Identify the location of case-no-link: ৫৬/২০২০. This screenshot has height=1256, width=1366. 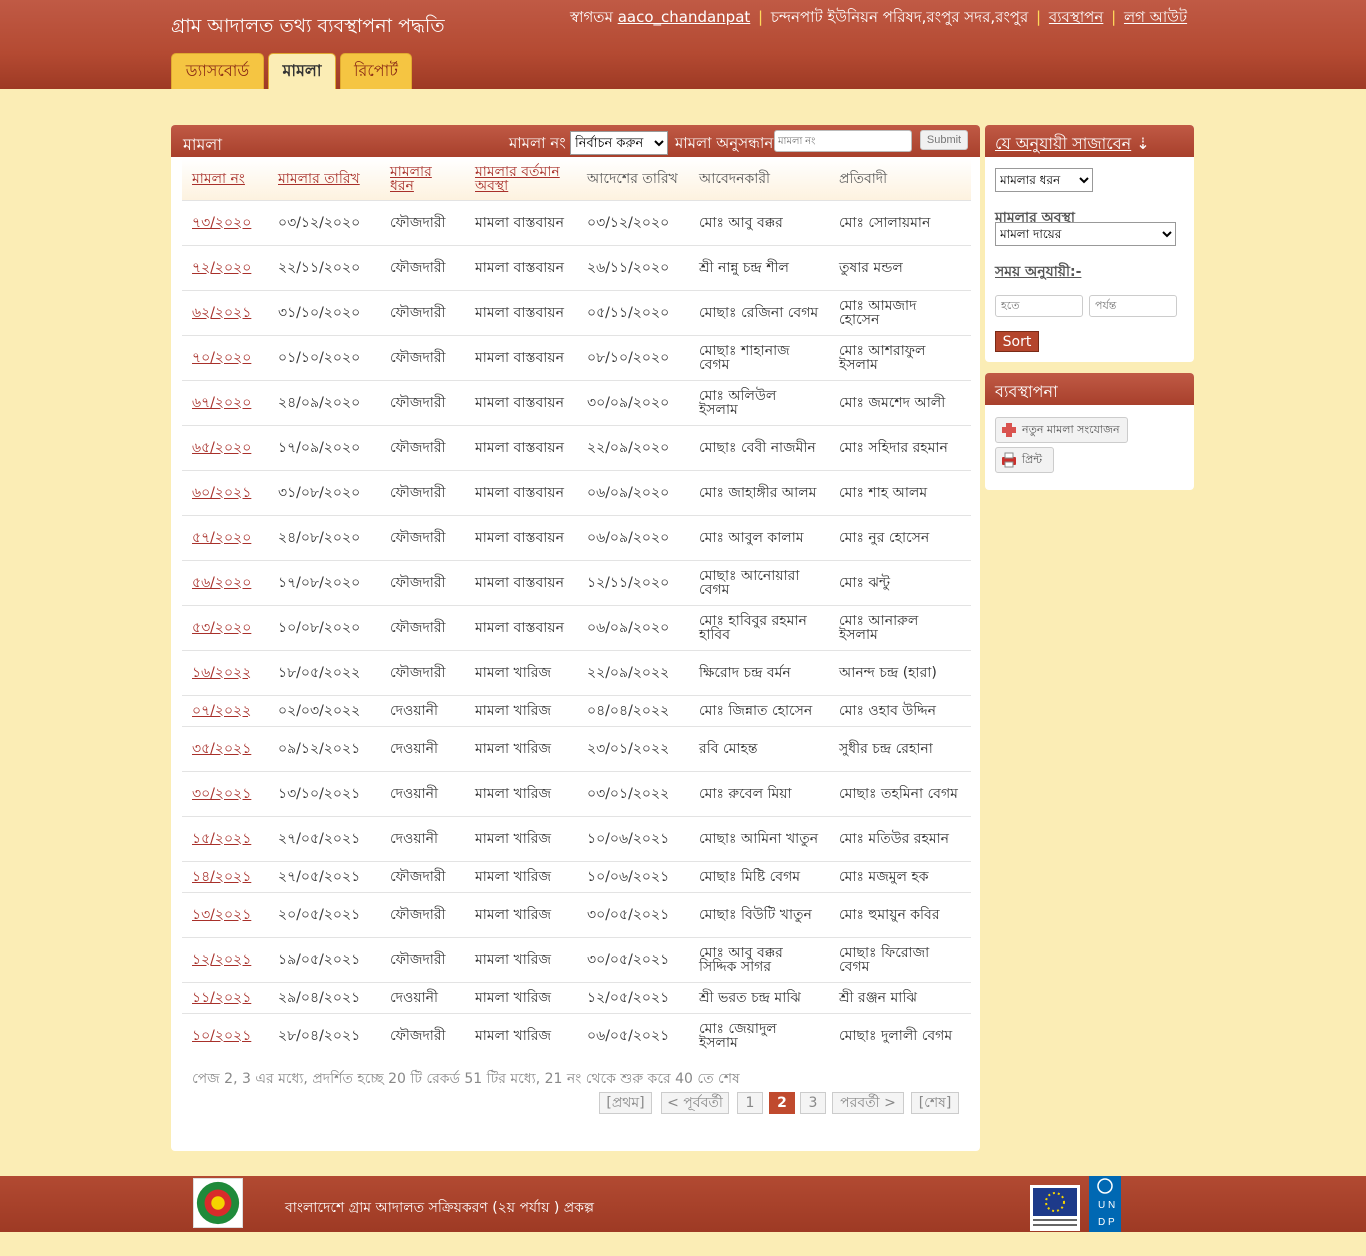
(221, 583).